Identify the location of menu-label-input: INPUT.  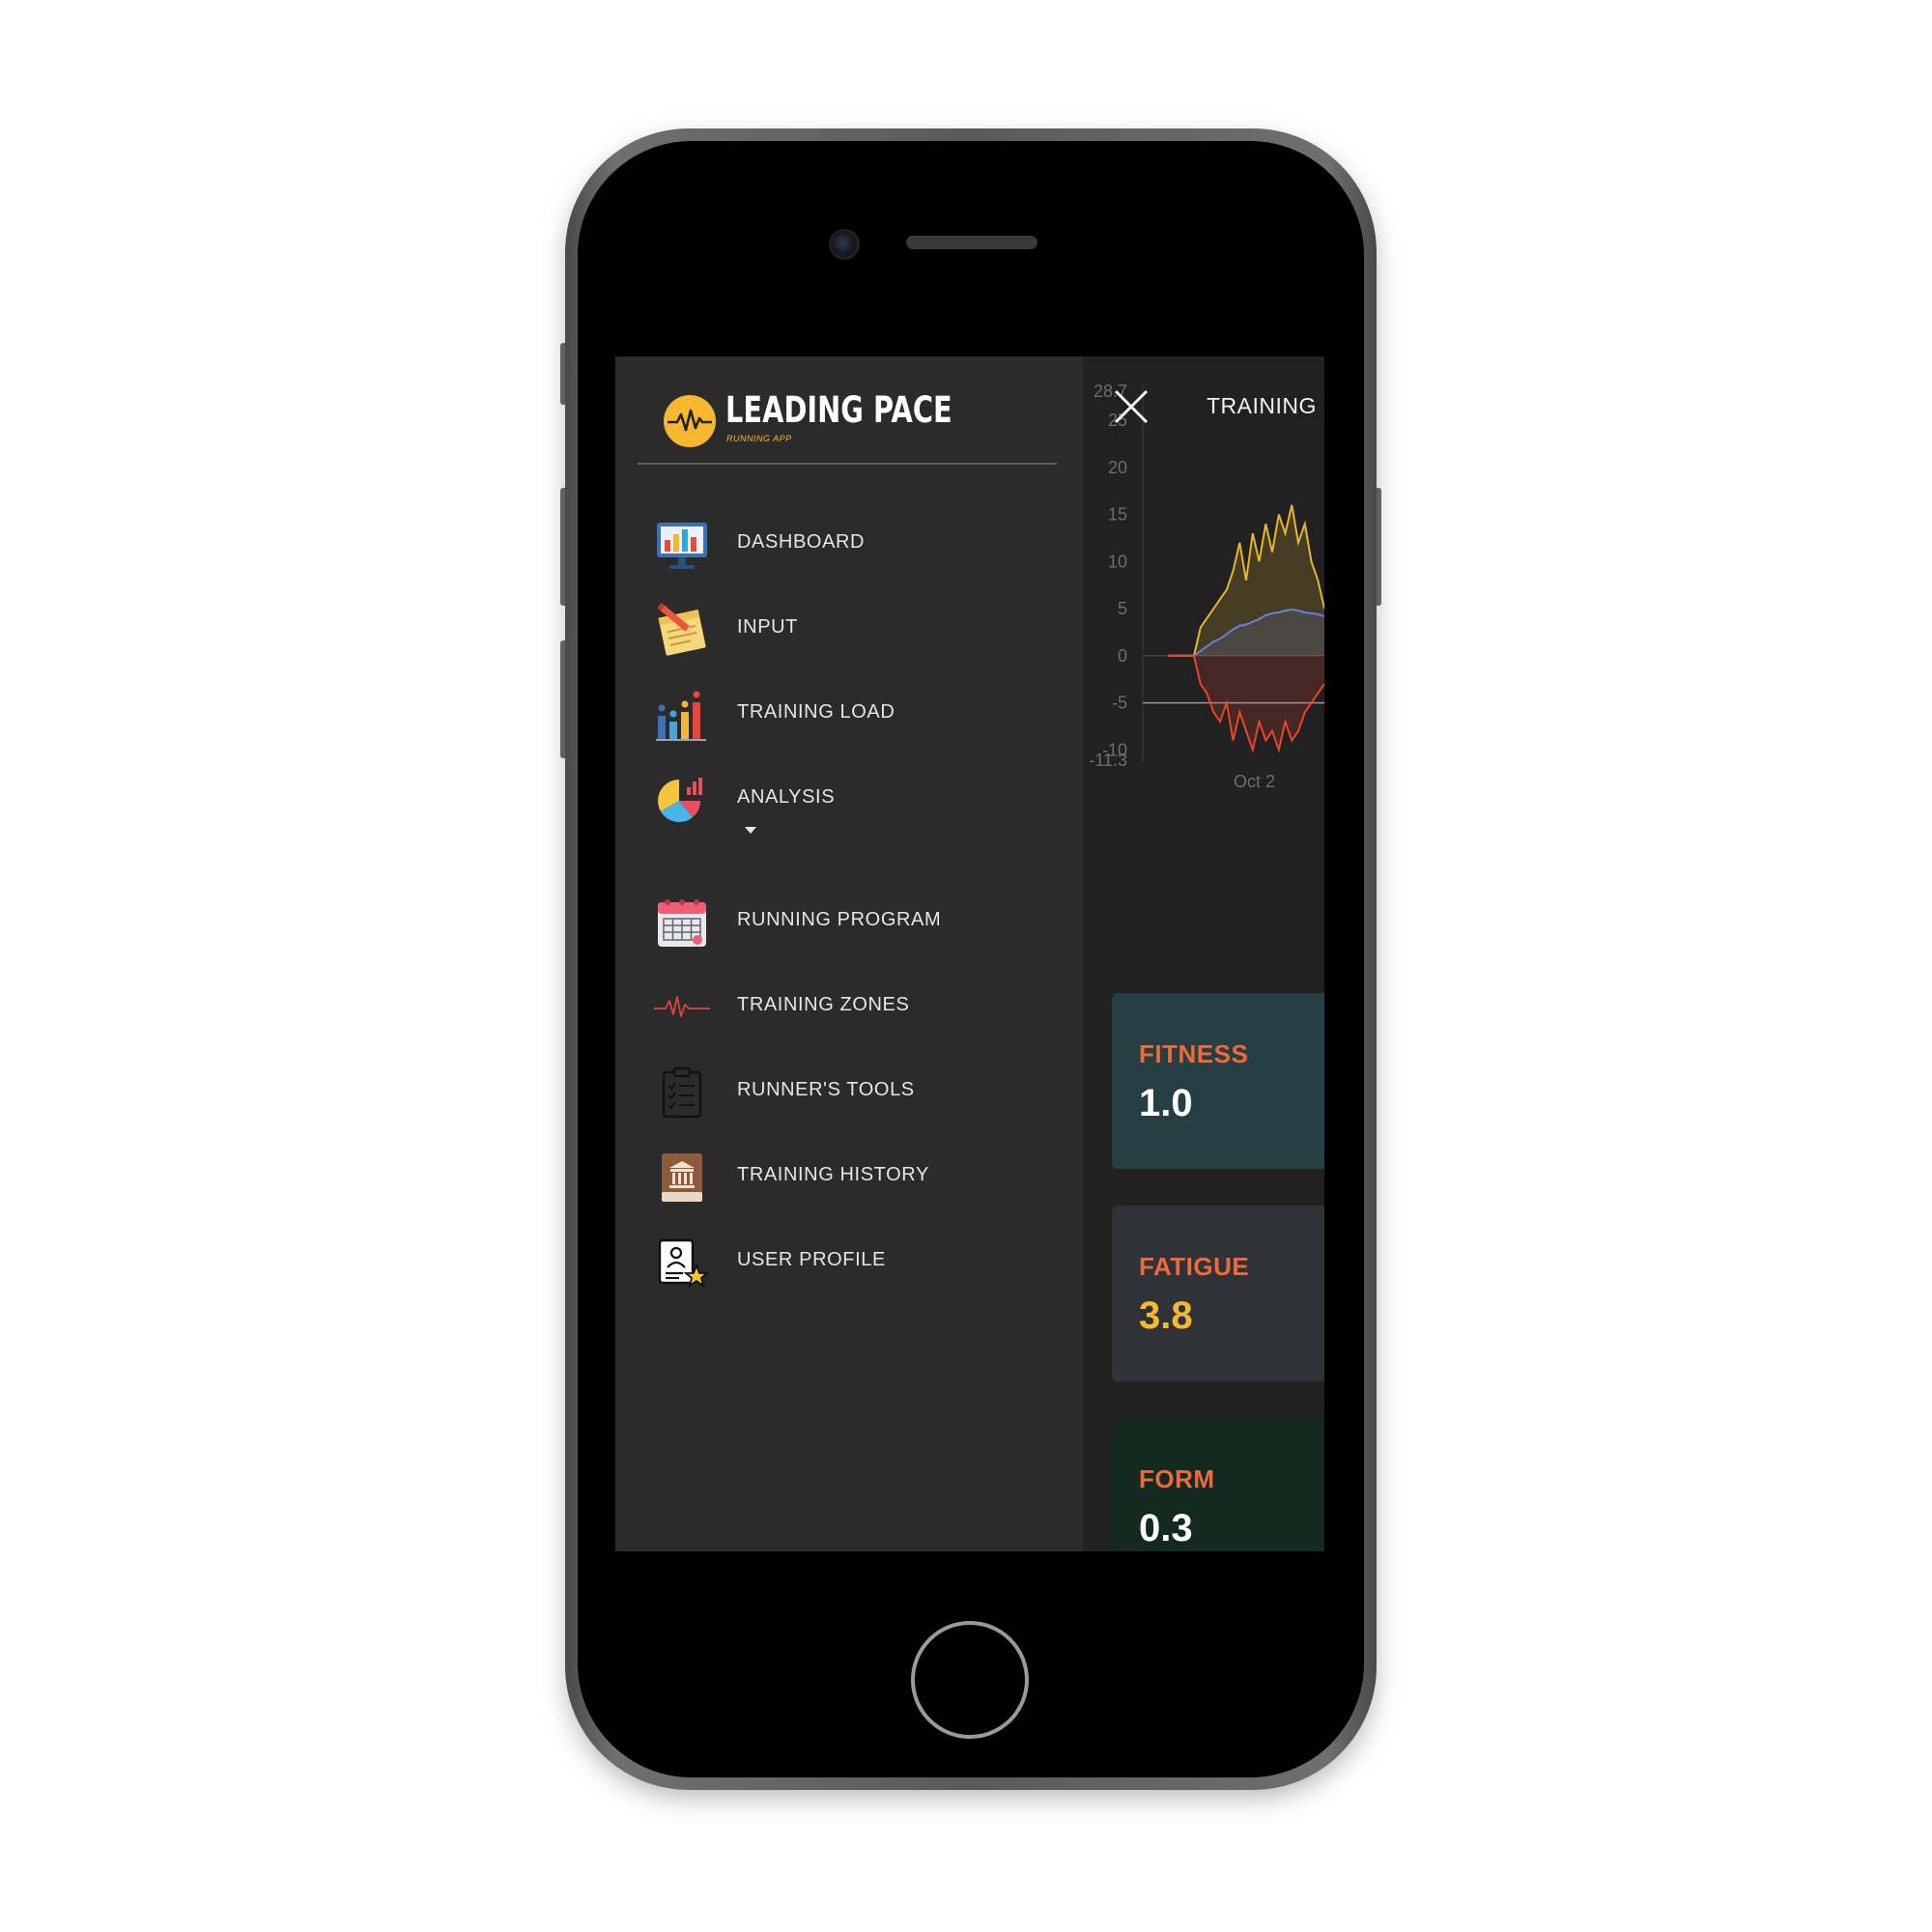
(767, 627).